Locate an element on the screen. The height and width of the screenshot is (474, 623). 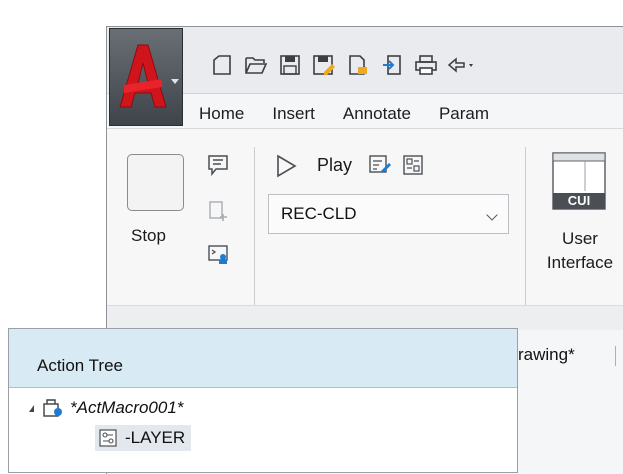
drawing-tab: rawing* is located at coordinates (546, 355).